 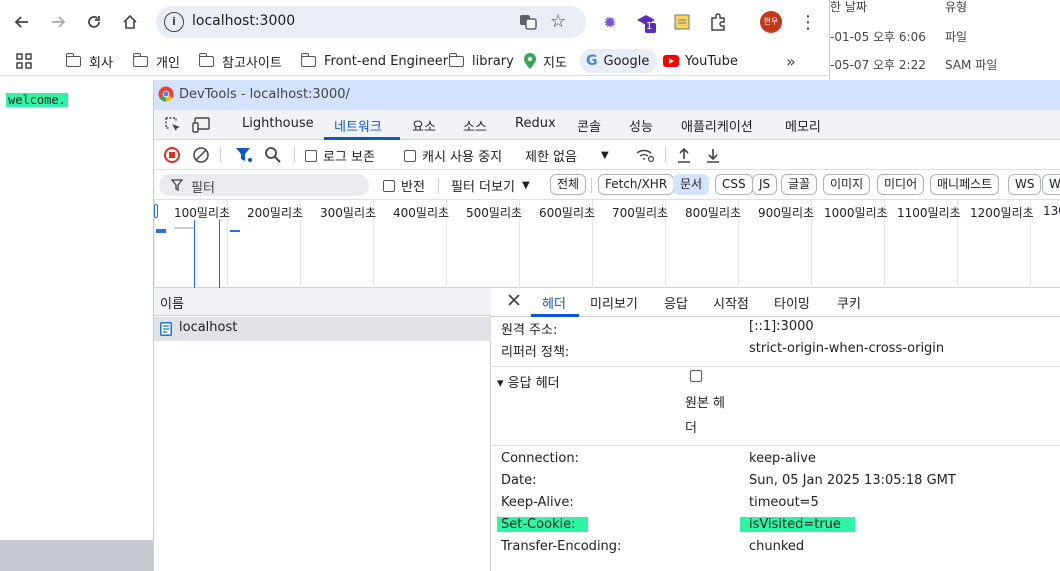 What do you see at coordinates (1025, 184) in the screenshot?
I see `chip-ws: WS` at bounding box center [1025, 184].